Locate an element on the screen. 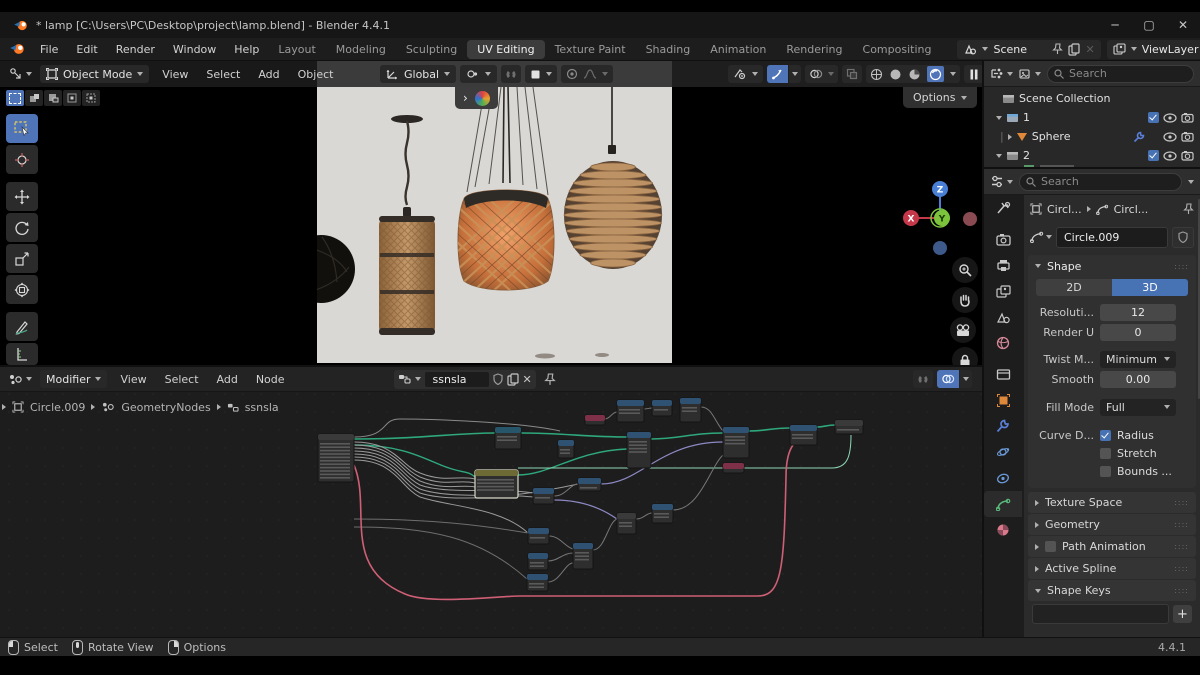  editor-type-selector is located at coordinates (20, 74).